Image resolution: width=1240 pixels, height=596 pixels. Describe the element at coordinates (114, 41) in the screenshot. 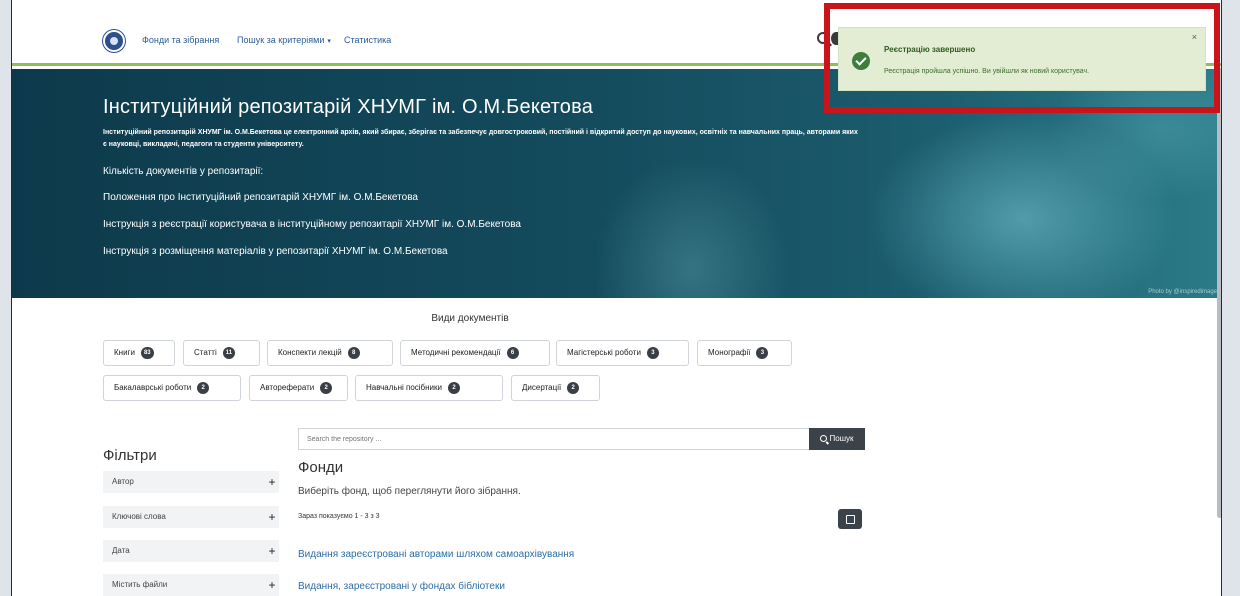

I see `university-logo` at that location.